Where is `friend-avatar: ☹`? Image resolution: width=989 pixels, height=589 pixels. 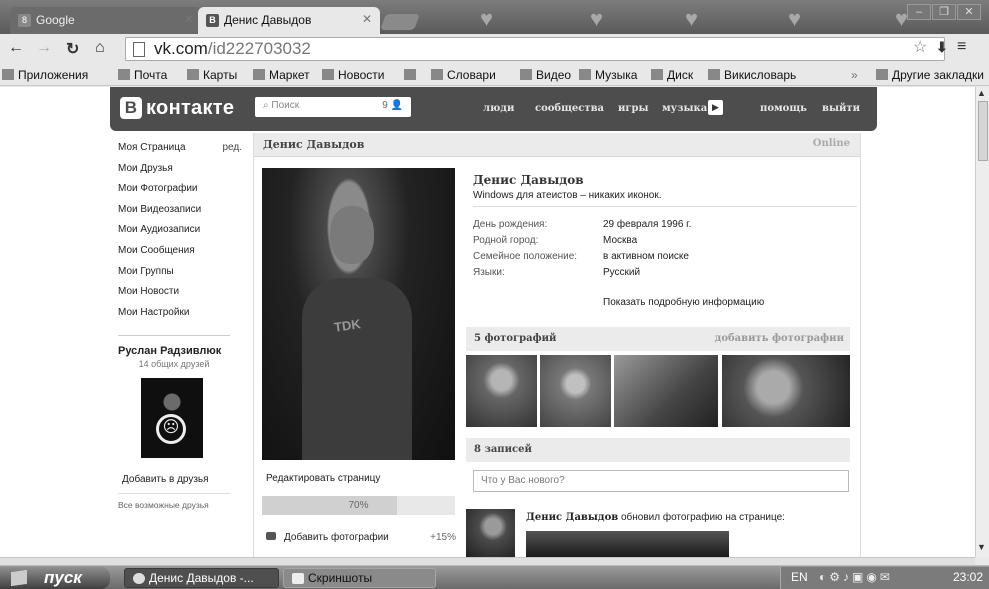
friend-avatar: ☹ is located at coordinates (172, 418).